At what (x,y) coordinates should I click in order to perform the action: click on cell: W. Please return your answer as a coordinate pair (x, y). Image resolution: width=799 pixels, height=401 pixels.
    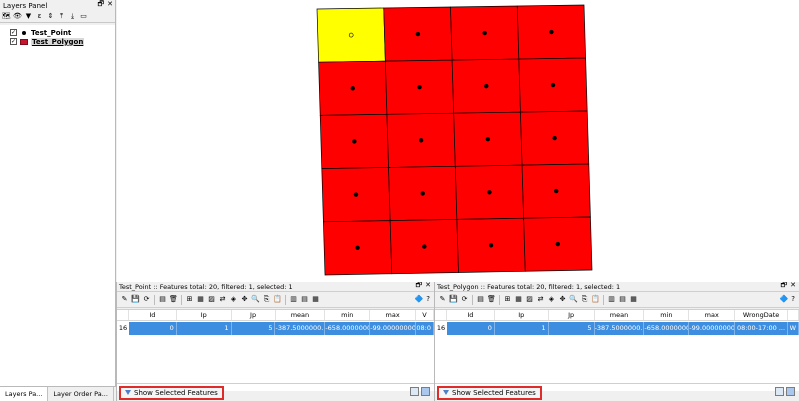
    Looking at the image, I should click on (793, 328).